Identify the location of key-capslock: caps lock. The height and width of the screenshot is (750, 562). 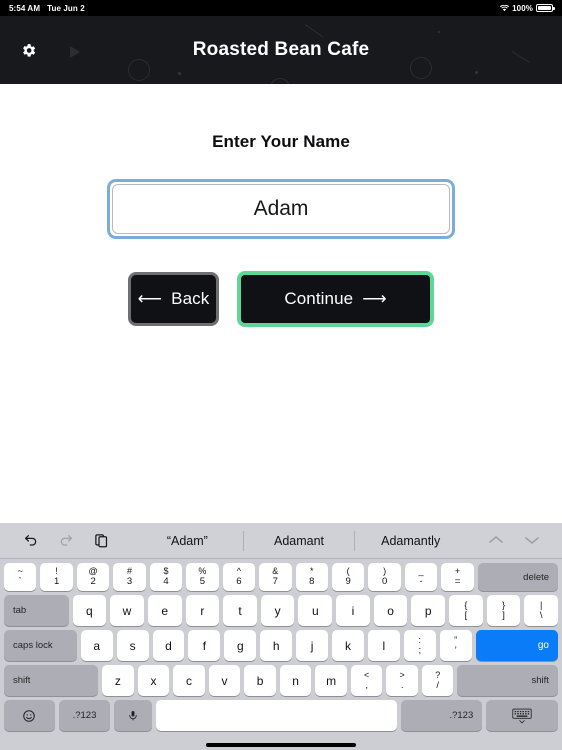
(40, 645).